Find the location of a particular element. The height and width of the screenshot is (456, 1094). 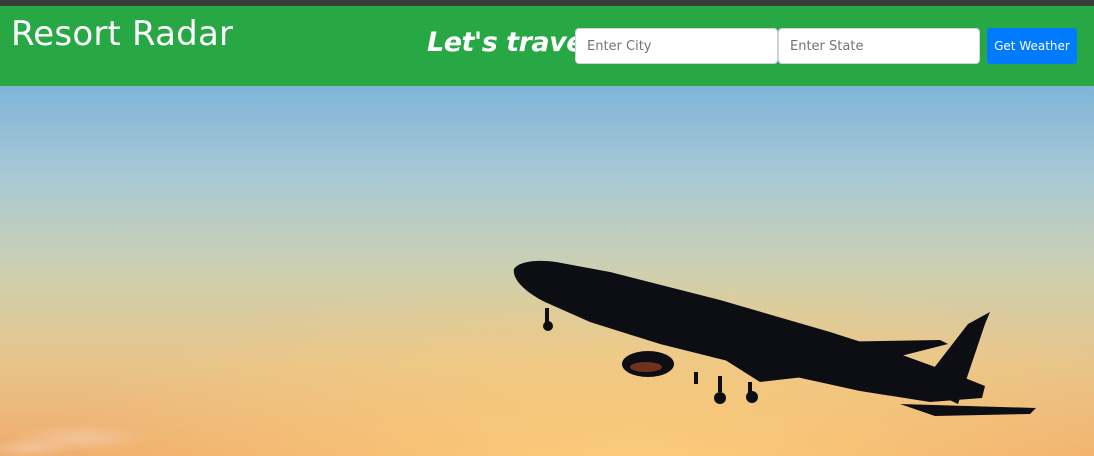

get-weather-button: Get Weather is located at coordinates (1032, 46).